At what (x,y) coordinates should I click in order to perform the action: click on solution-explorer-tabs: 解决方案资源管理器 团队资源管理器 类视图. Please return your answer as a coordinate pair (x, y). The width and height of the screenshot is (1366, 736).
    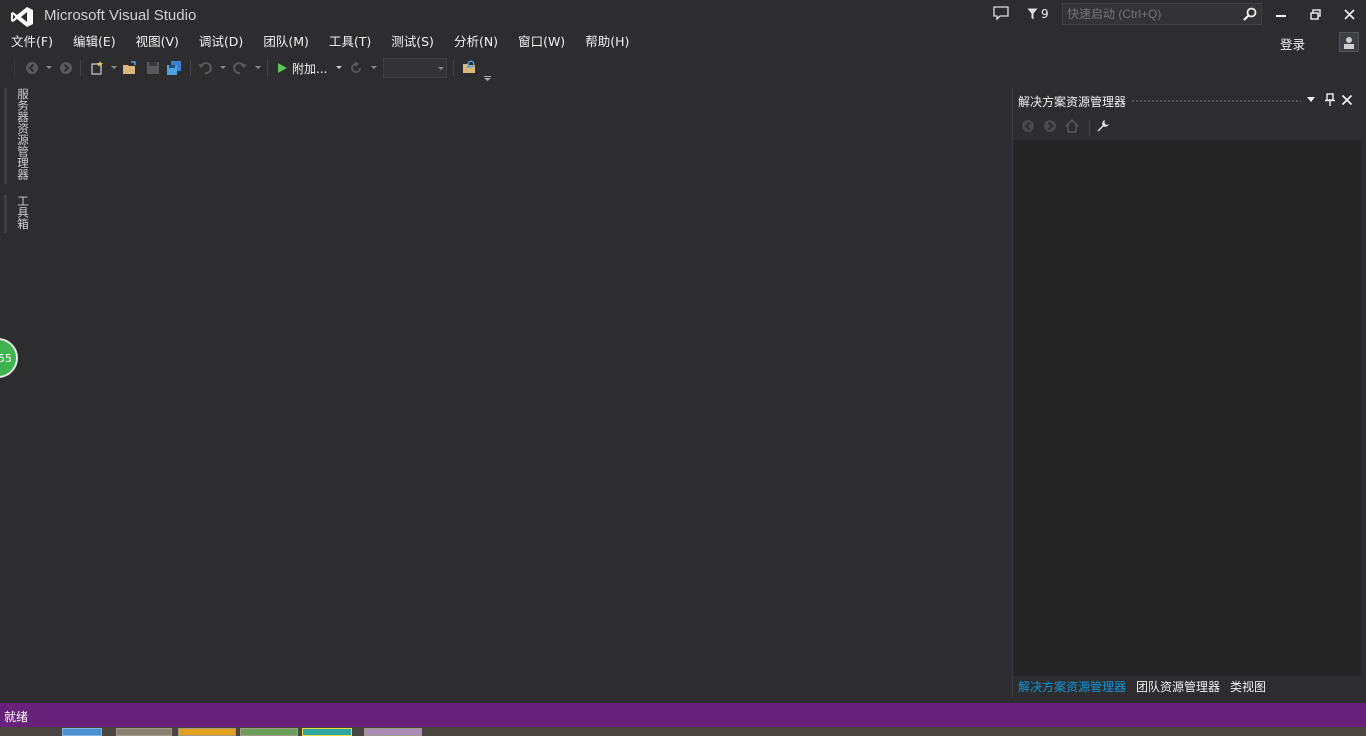
    Looking at the image, I should click on (1187, 687).